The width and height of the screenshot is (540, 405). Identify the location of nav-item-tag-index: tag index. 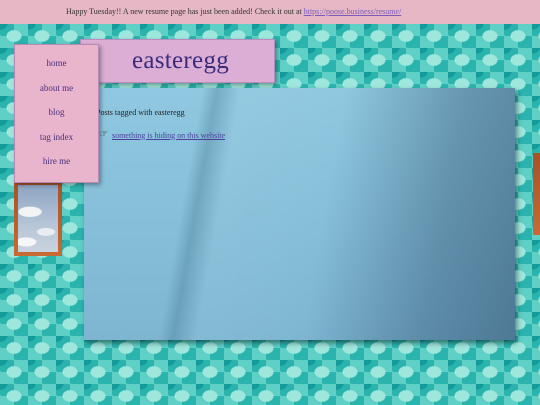
(56, 137).